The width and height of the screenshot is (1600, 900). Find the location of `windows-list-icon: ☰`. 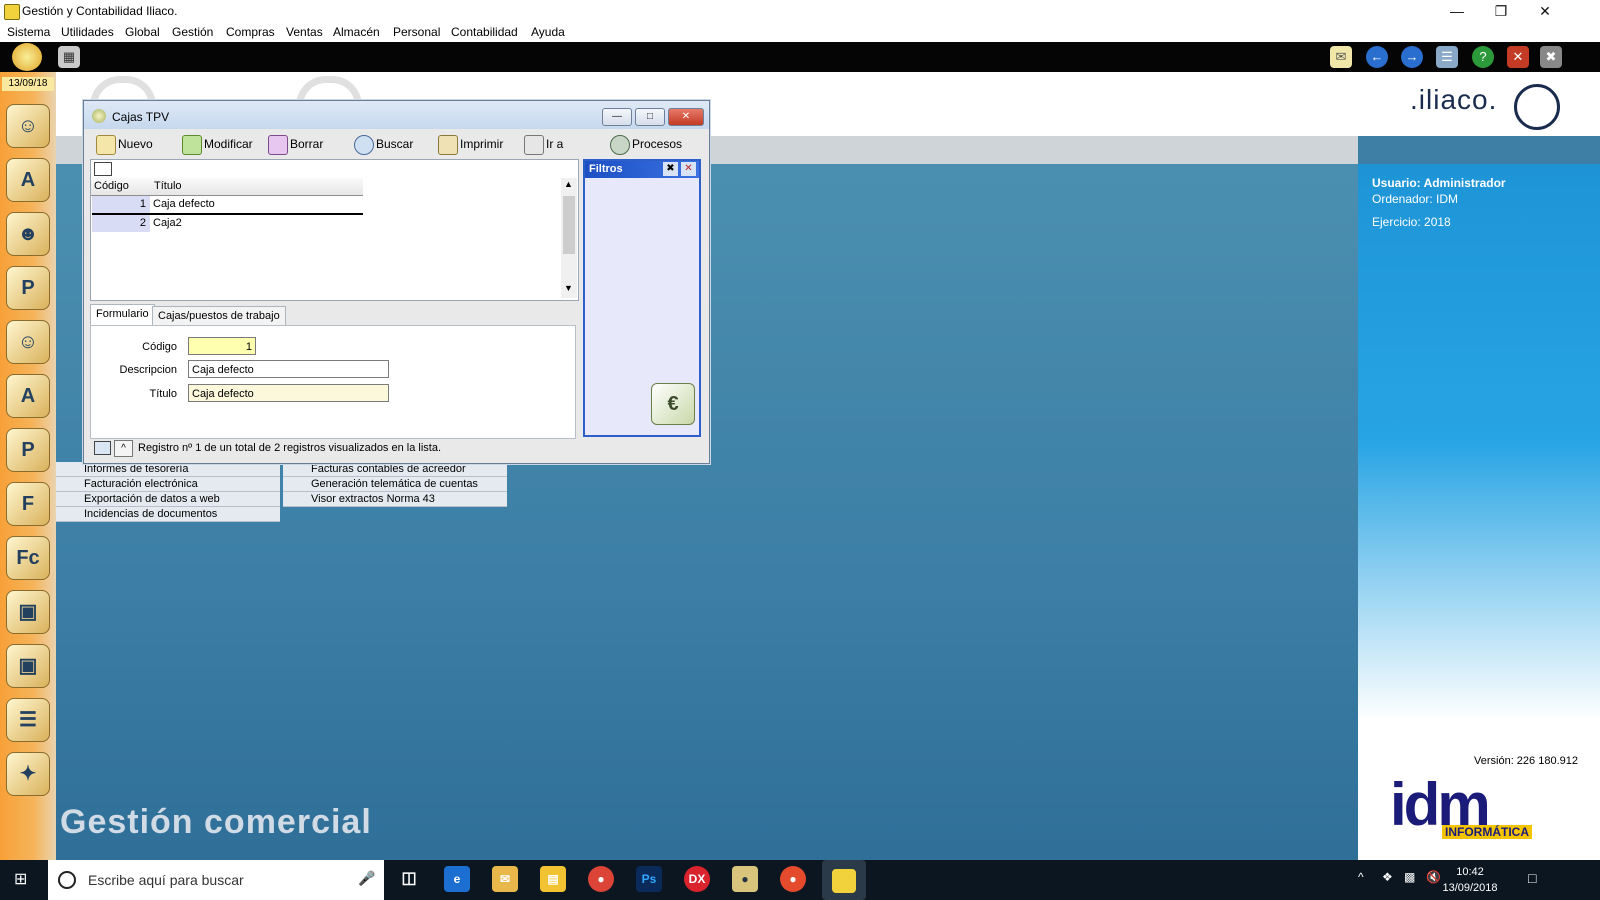

windows-list-icon: ☰ is located at coordinates (1447, 57).